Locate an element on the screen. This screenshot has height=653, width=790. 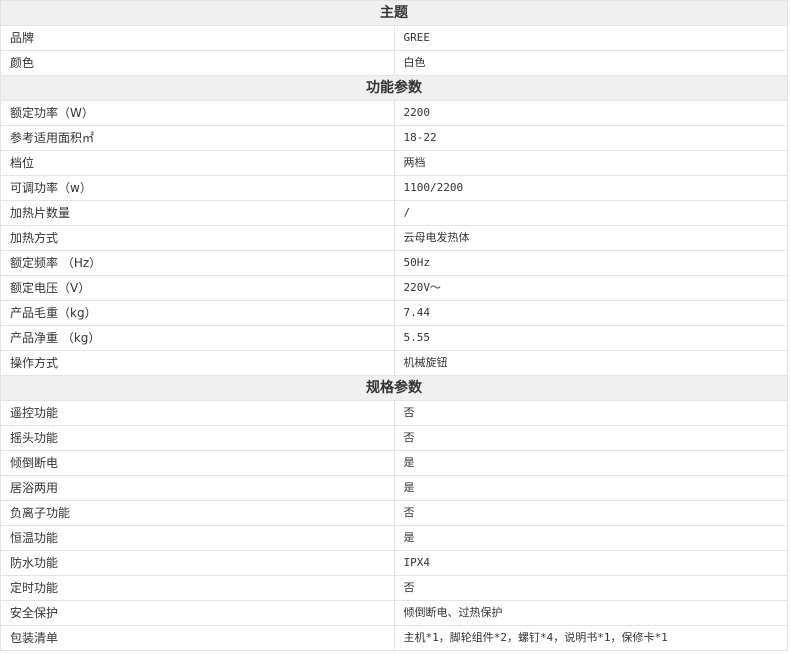
spec-key: 额定频率 （Hz） is located at coordinates (197, 263).